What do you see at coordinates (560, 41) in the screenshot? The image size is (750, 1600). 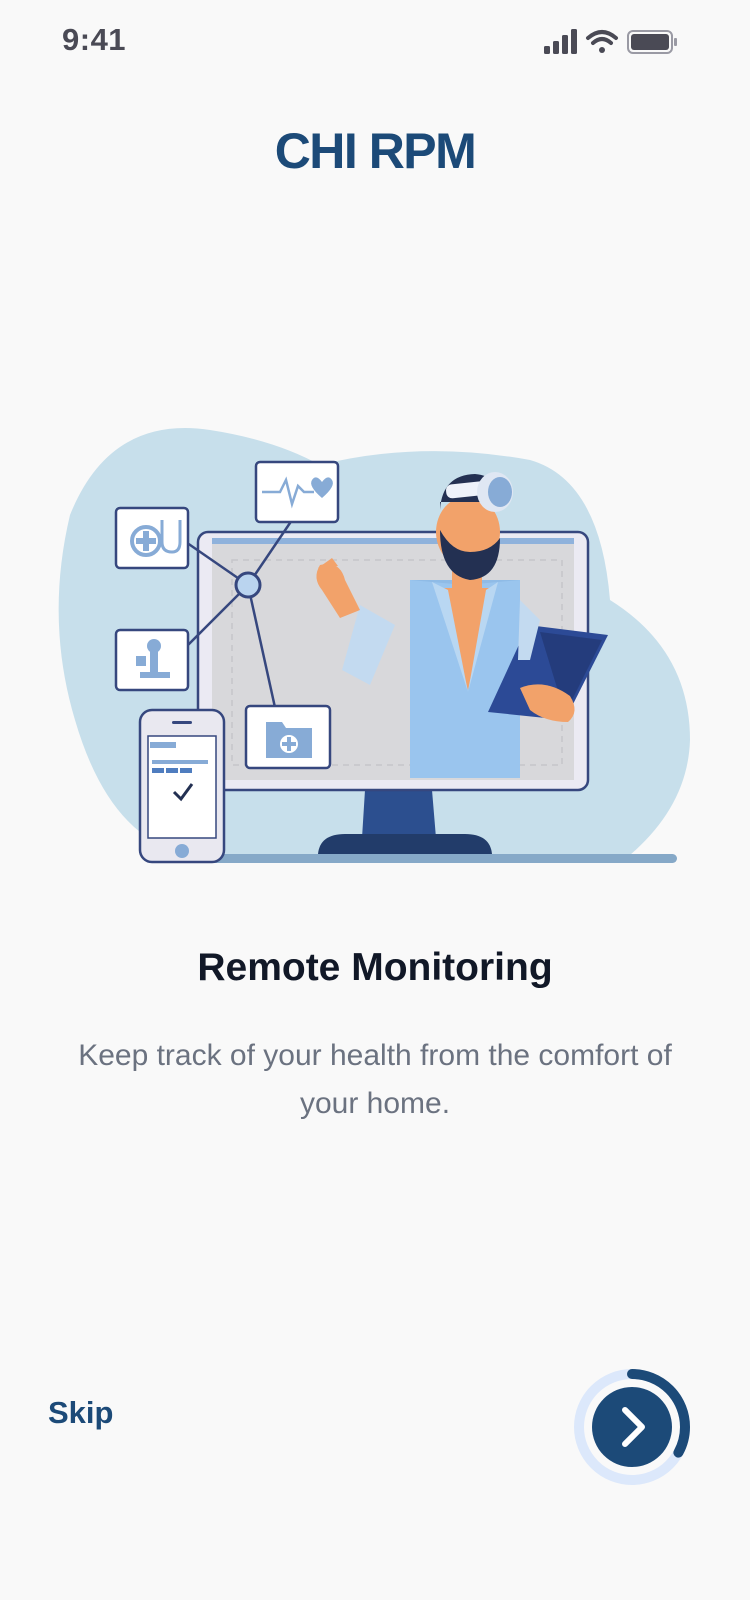 I see `cellular-signal-icon` at bounding box center [560, 41].